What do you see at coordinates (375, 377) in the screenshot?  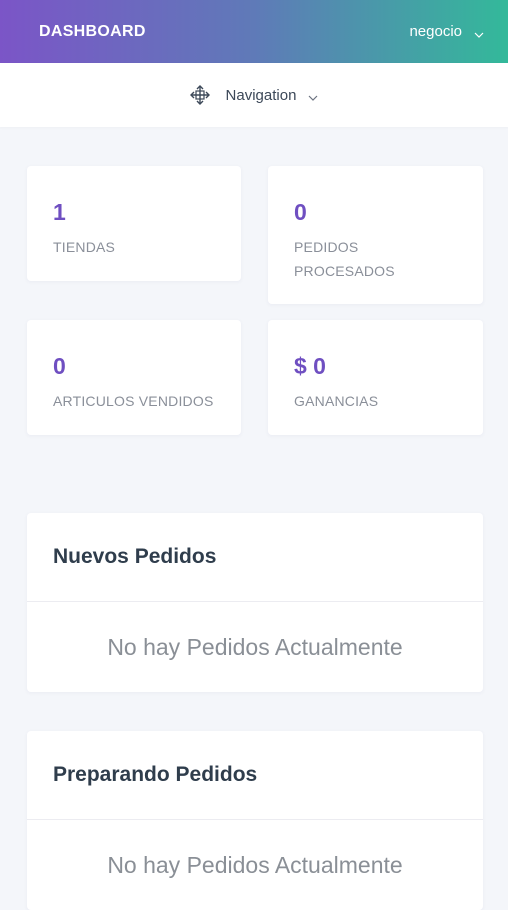 I see `stat-card-ganancias: $ 0 GANANCIAS` at bounding box center [375, 377].